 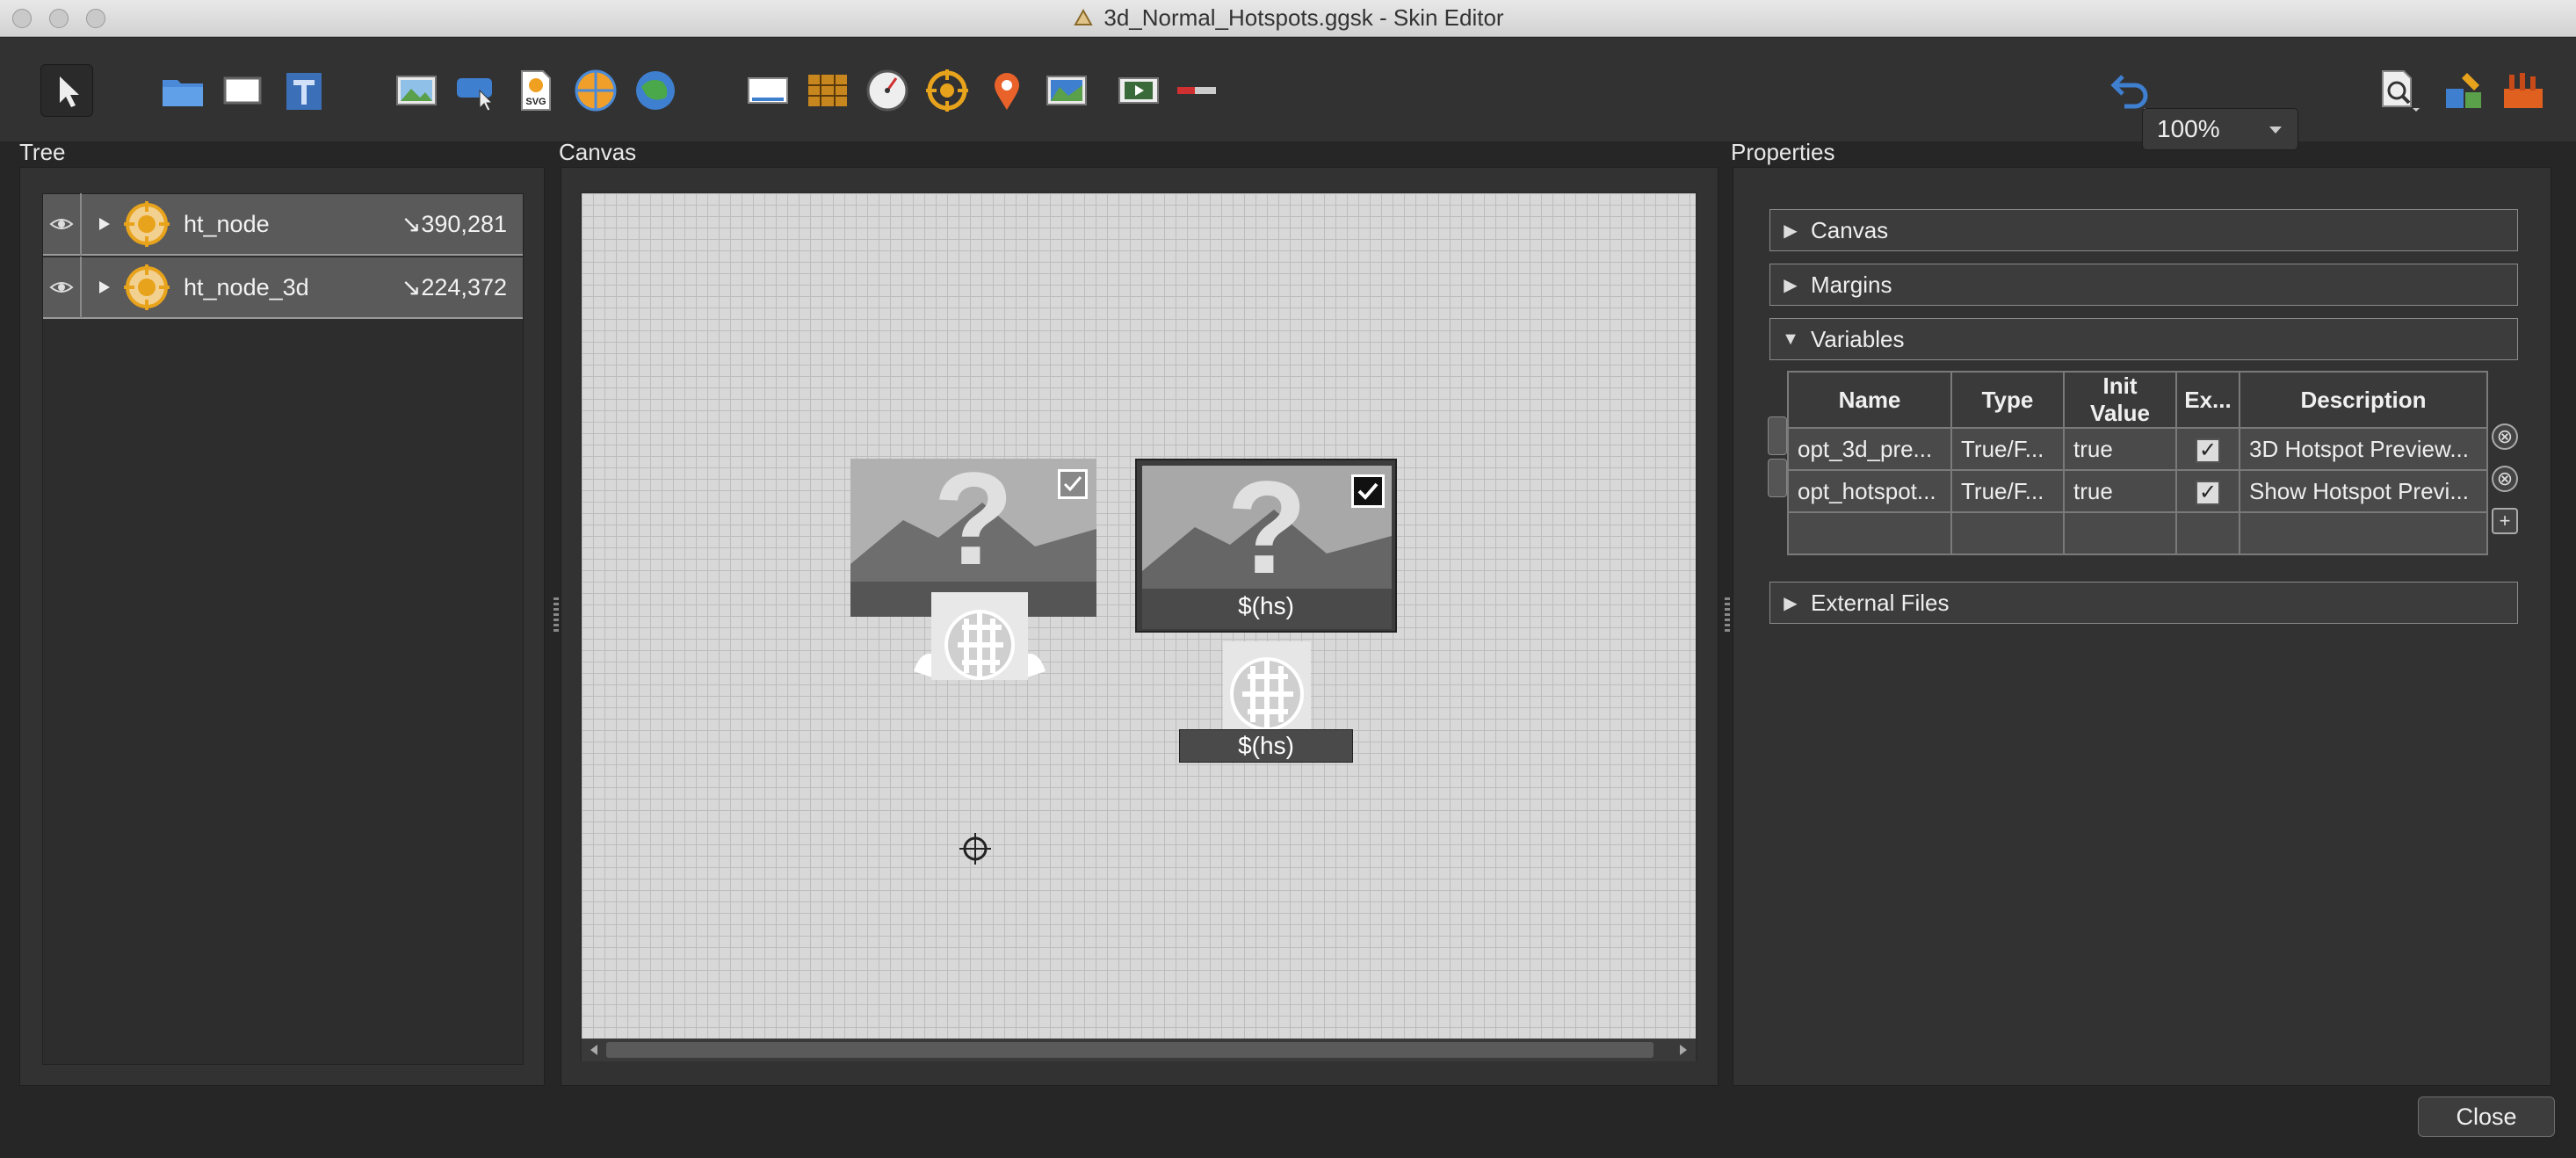 What do you see at coordinates (1869, 400) in the screenshot?
I see `column-header-name: Name` at bounding box center [1869, 400].